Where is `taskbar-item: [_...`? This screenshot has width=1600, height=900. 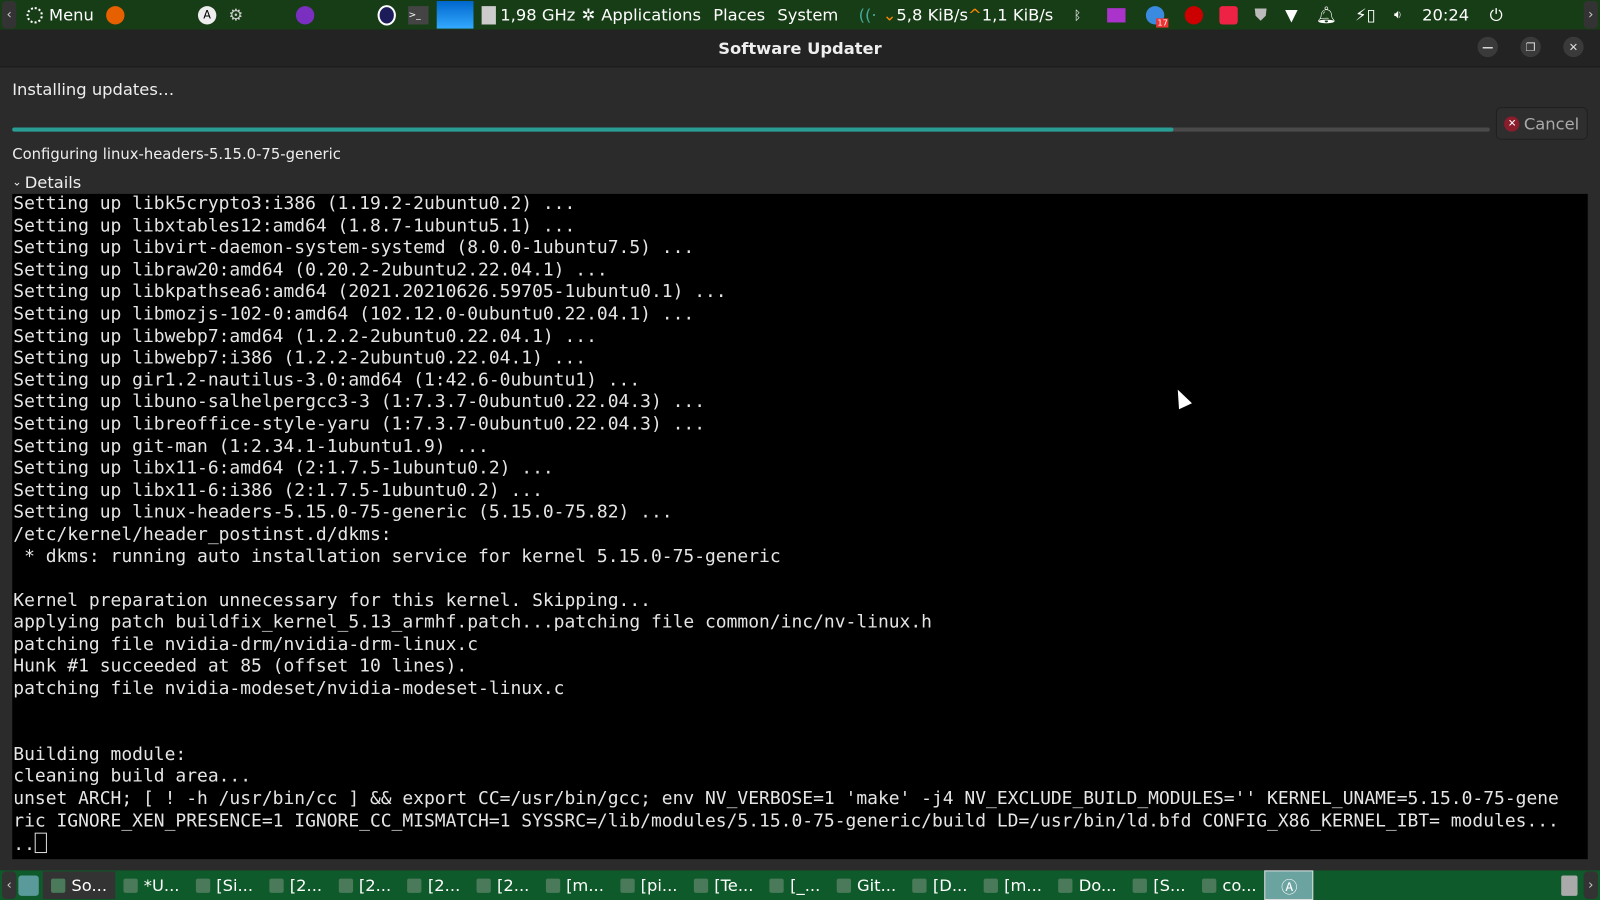
taskbar-item: [_... is located at coordinates (795, 885).